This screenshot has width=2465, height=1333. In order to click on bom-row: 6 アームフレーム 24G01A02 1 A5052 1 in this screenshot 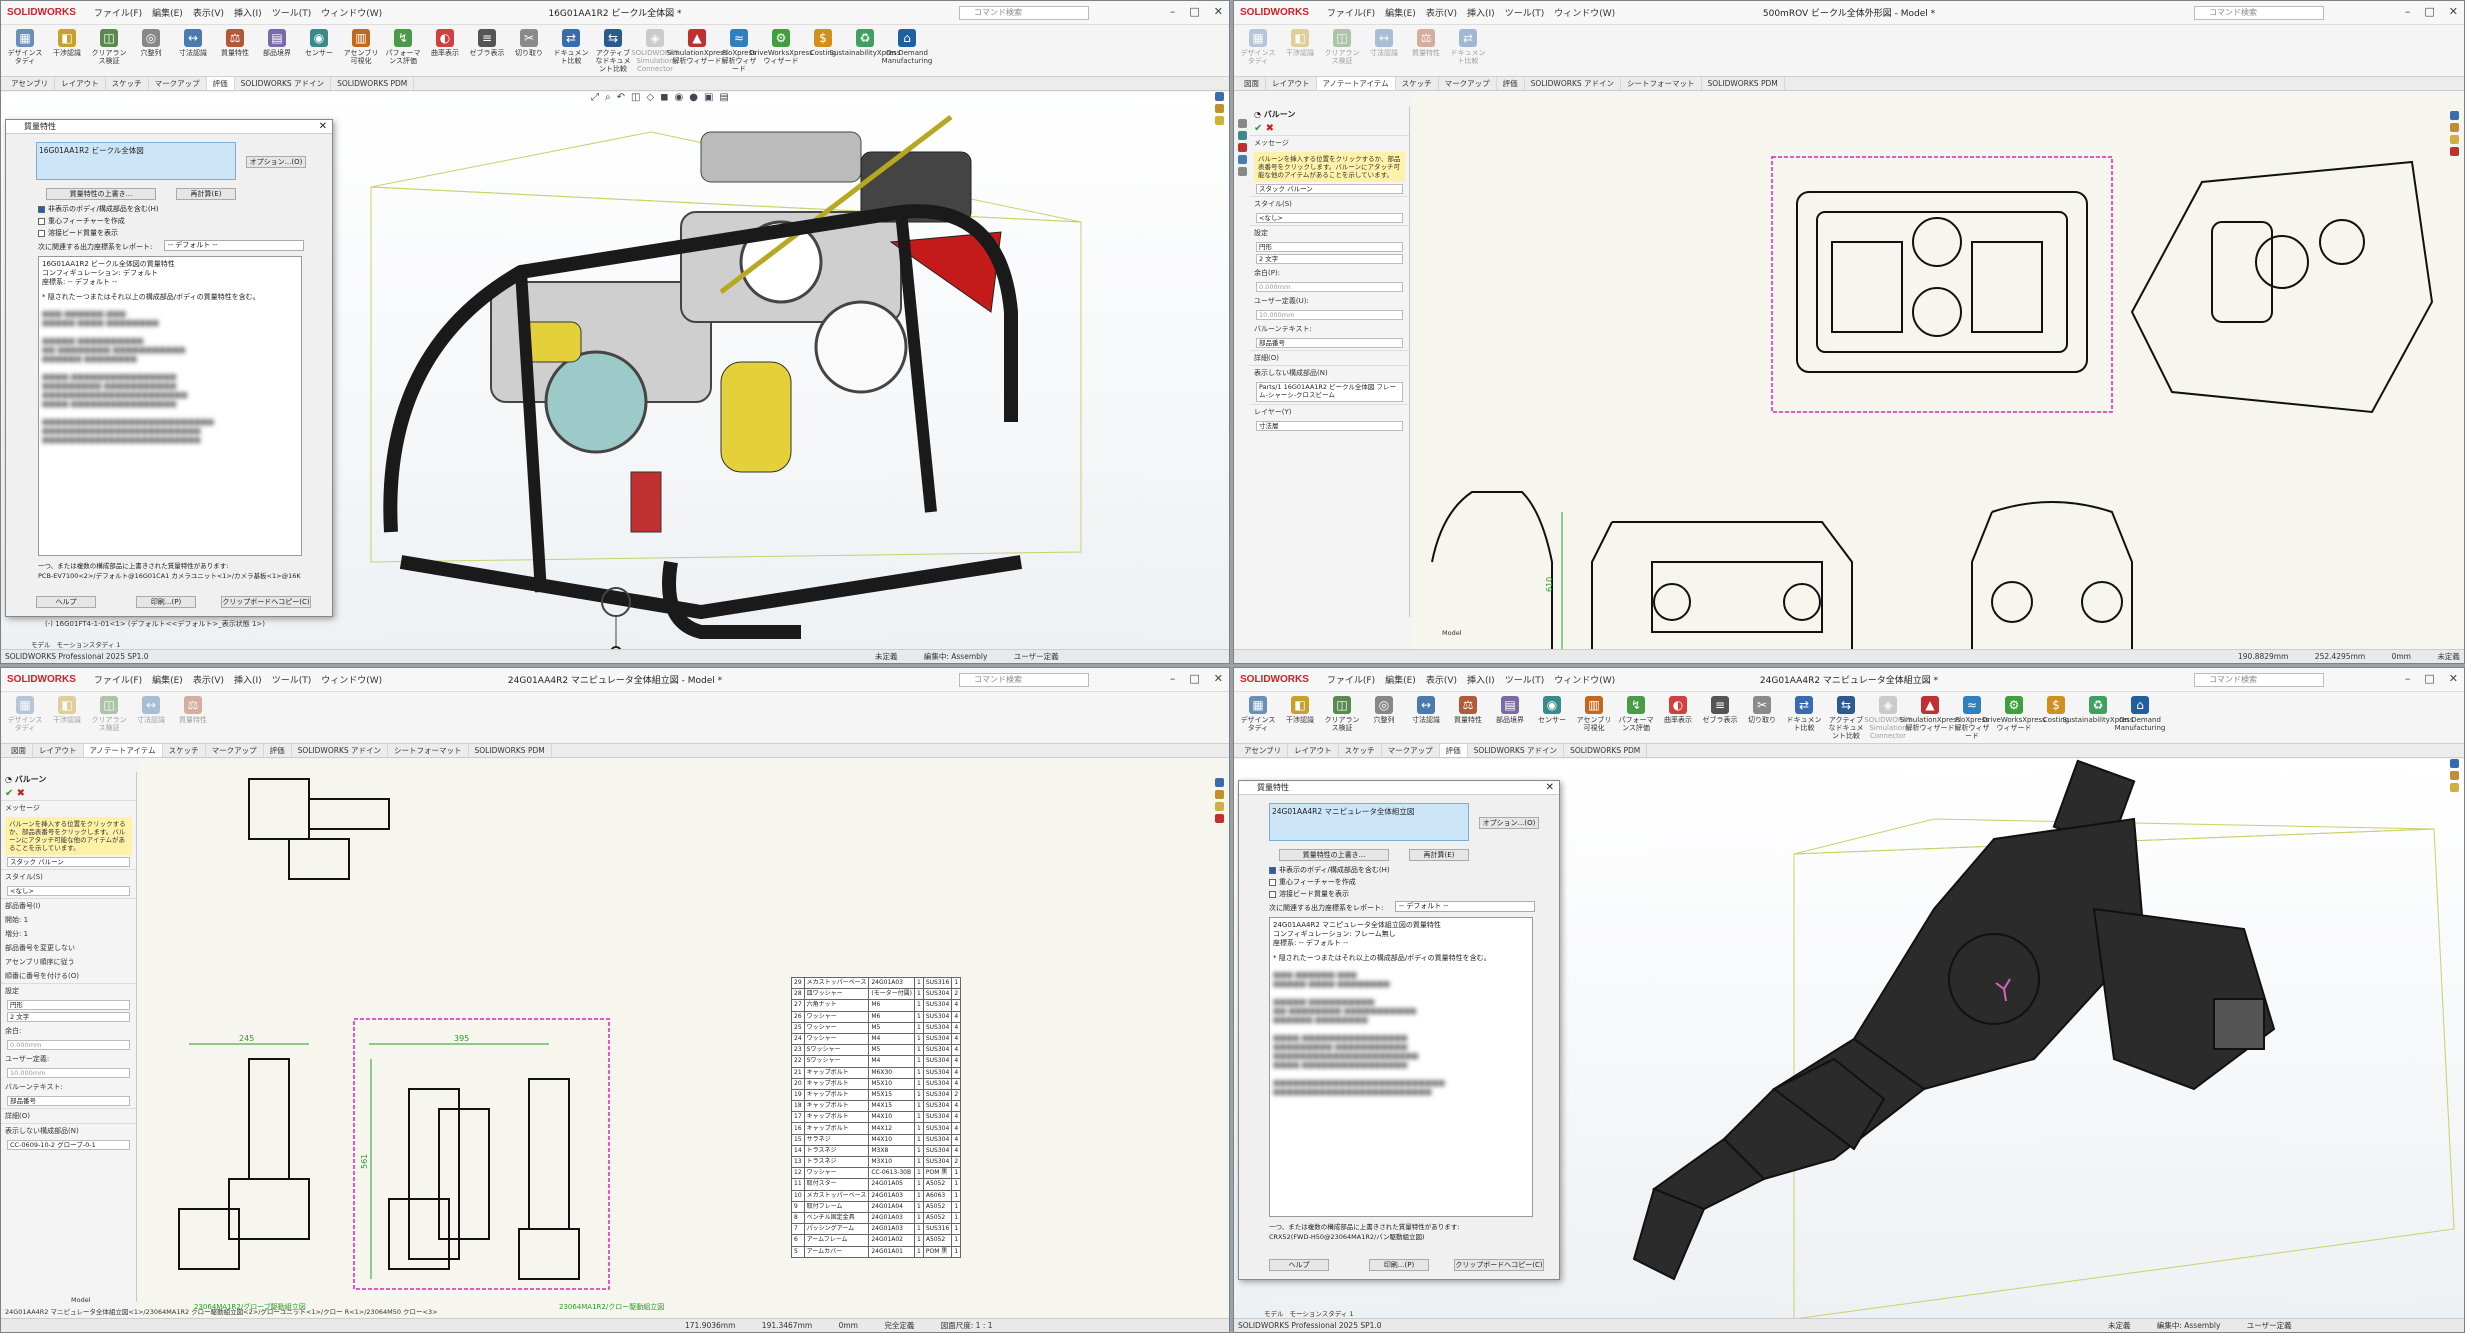, I will do `click(876, 1240)`.